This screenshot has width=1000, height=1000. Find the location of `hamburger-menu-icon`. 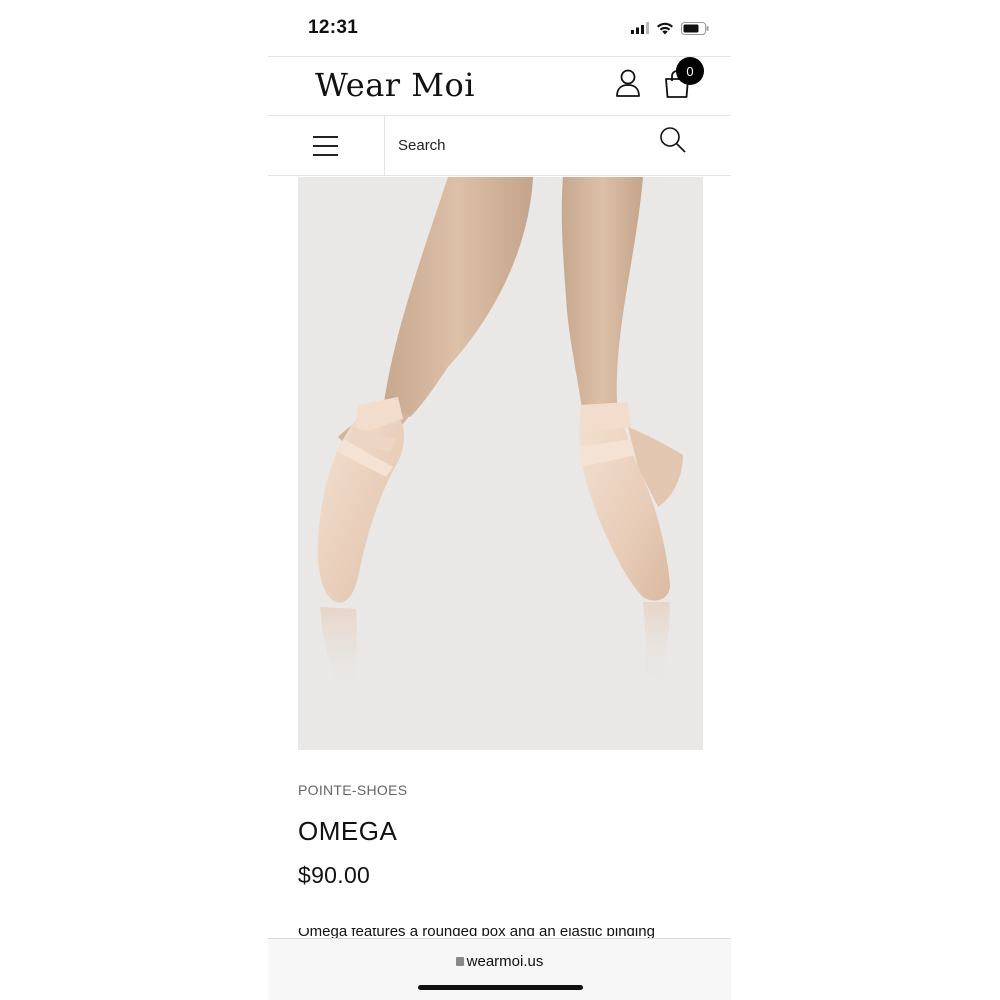

hamburger-menu-icon is located at coordinates (326, 146).